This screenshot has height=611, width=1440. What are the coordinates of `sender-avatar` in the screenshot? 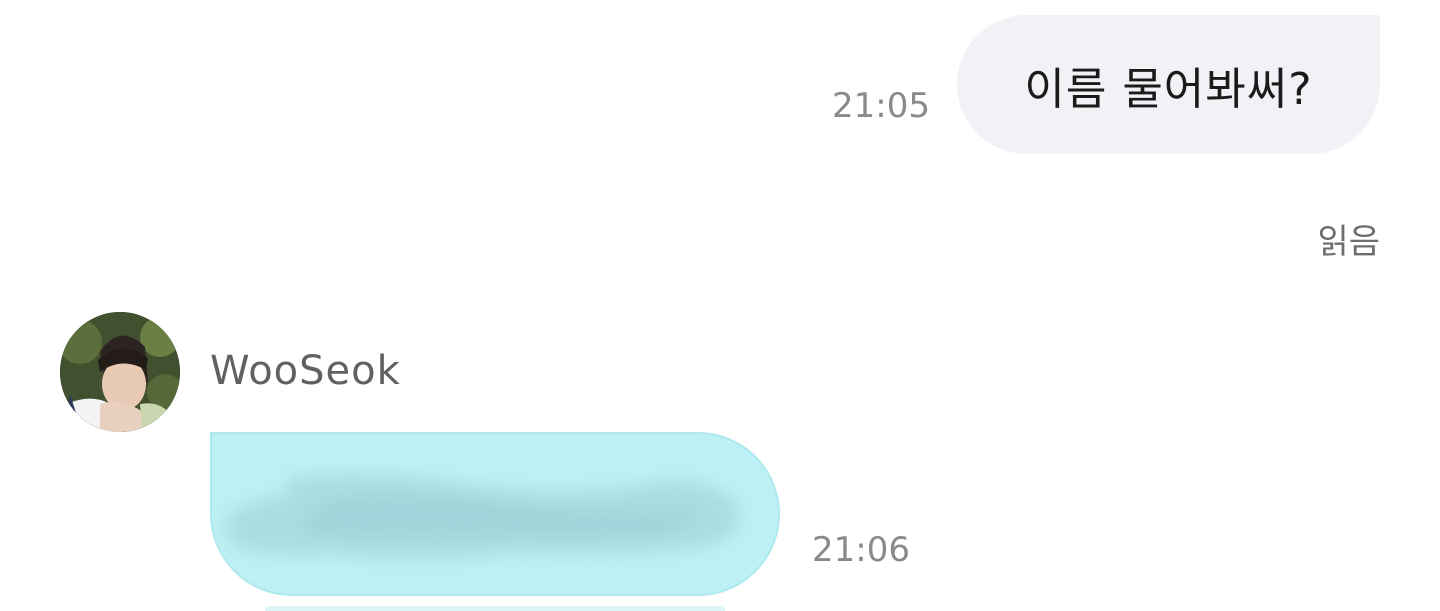 It's located at (120, 372).